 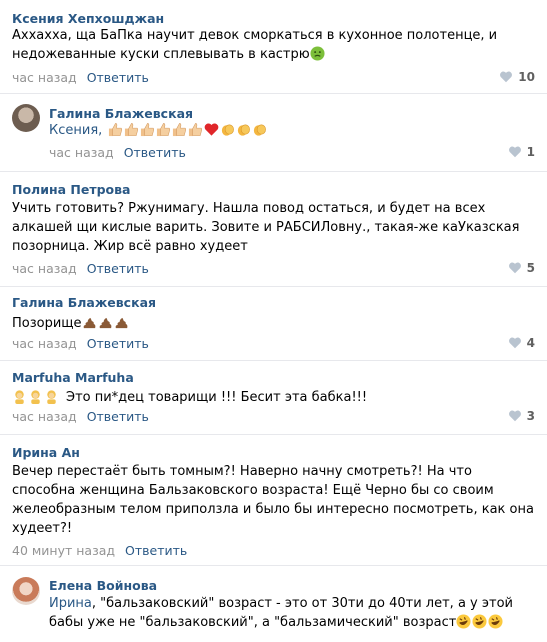 I want to click on comment-text: Позорище, so click(x=71, y=323).